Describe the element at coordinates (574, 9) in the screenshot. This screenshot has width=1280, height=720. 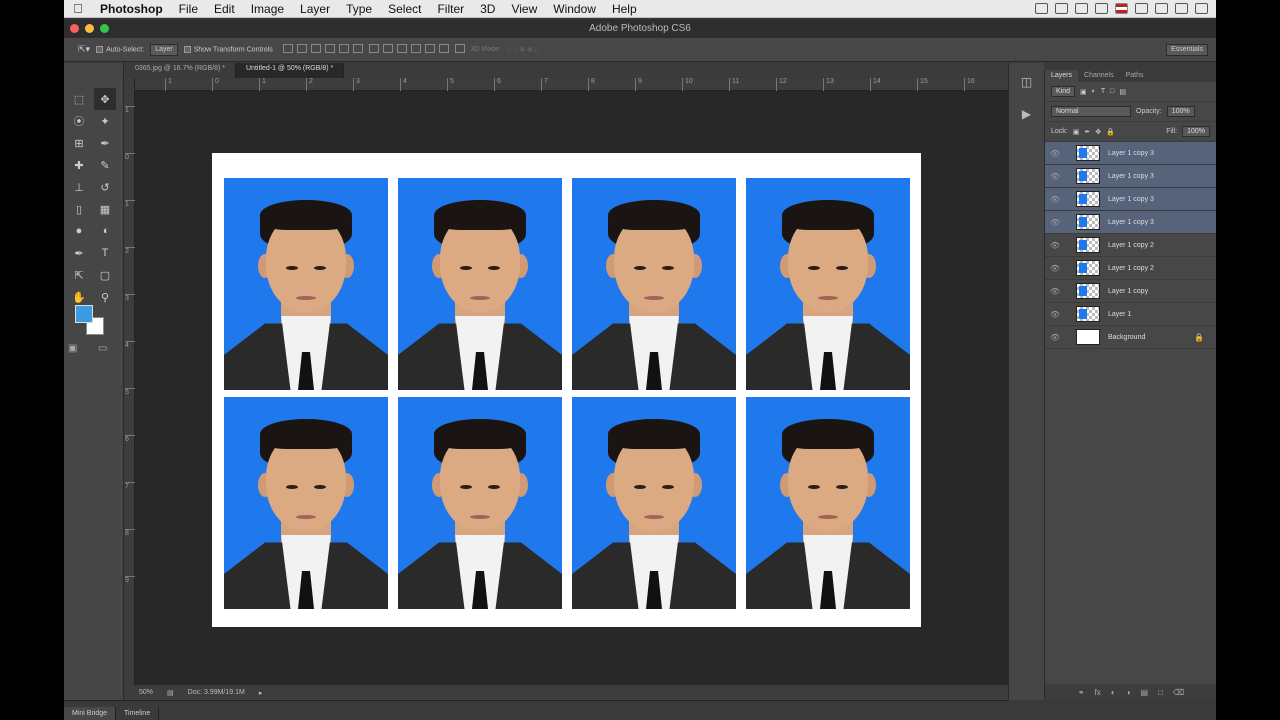
I see `menu-window: Window` at that location.